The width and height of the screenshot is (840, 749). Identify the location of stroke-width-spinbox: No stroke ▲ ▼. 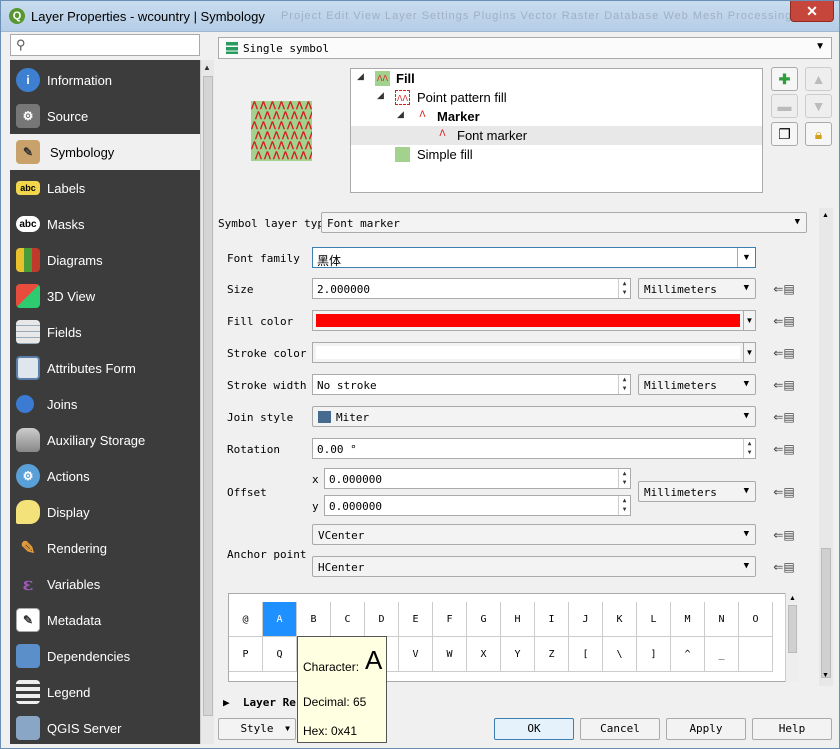
(471, 384).